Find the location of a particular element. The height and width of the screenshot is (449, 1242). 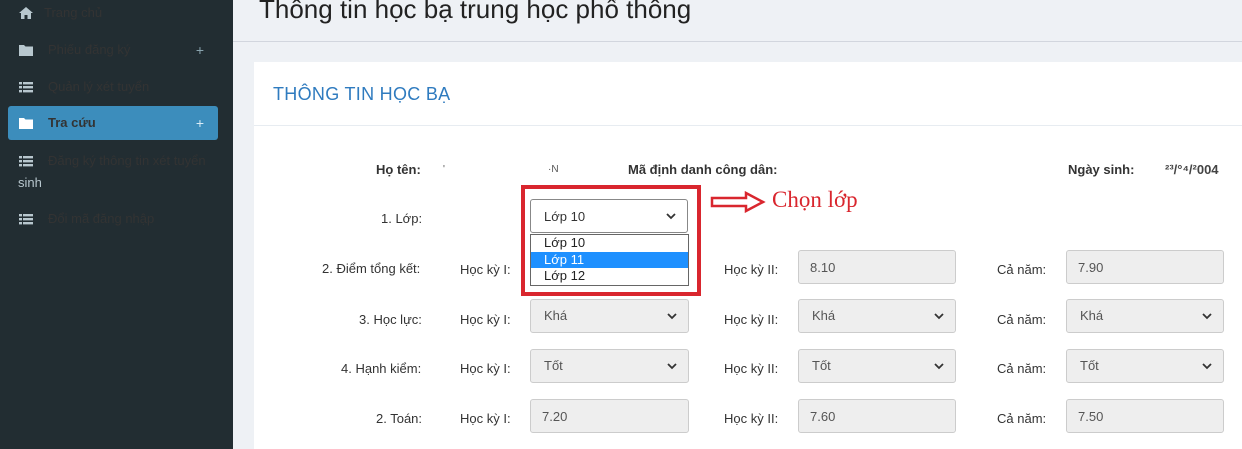

diem-tong-ket-ca-nam-field: 7.90 is located at coordinates (1145, 267).